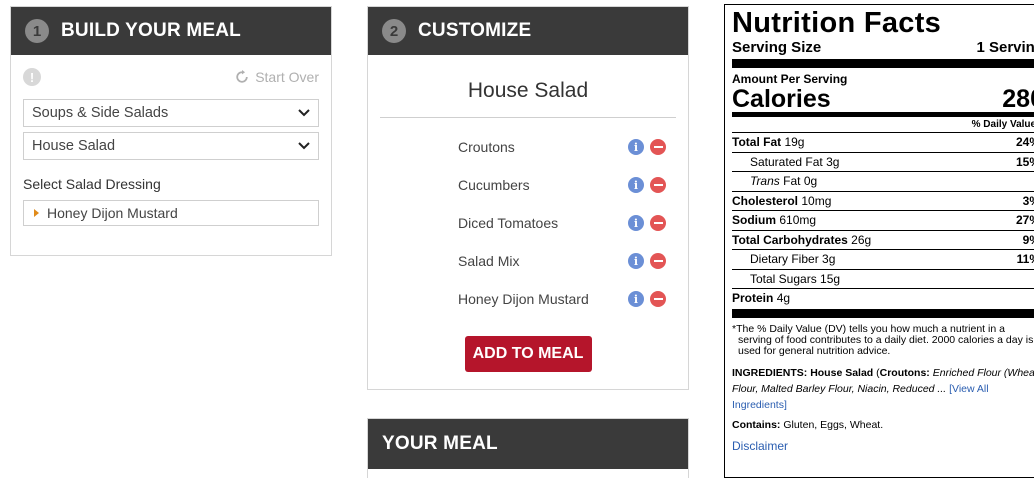 This screenshot has height=478, width=1034. What do you see at coordinates (100, 113) in the screenshot?
I see `category-select-value: Soups & Side Salads` at bounding box center [100, 113].